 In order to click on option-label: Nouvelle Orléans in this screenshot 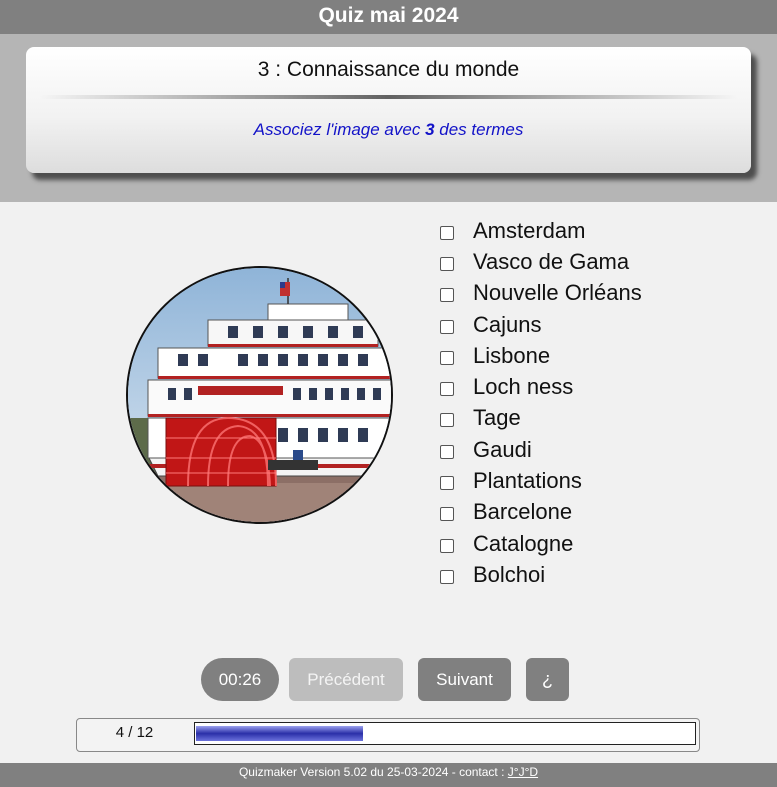, I will do `click(557, 293)`.